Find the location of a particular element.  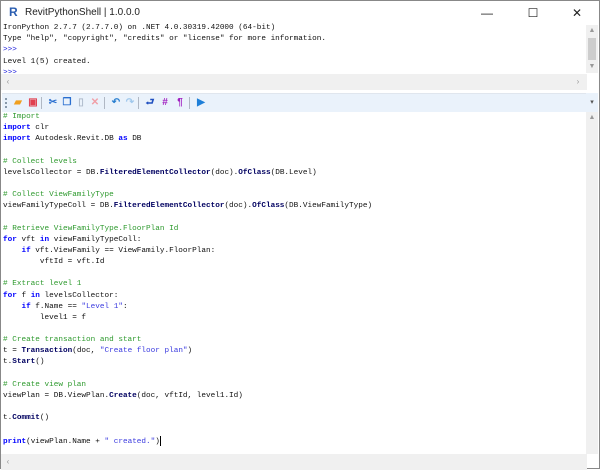

delete-icon: ✕ is located at coordinates (95, 103).